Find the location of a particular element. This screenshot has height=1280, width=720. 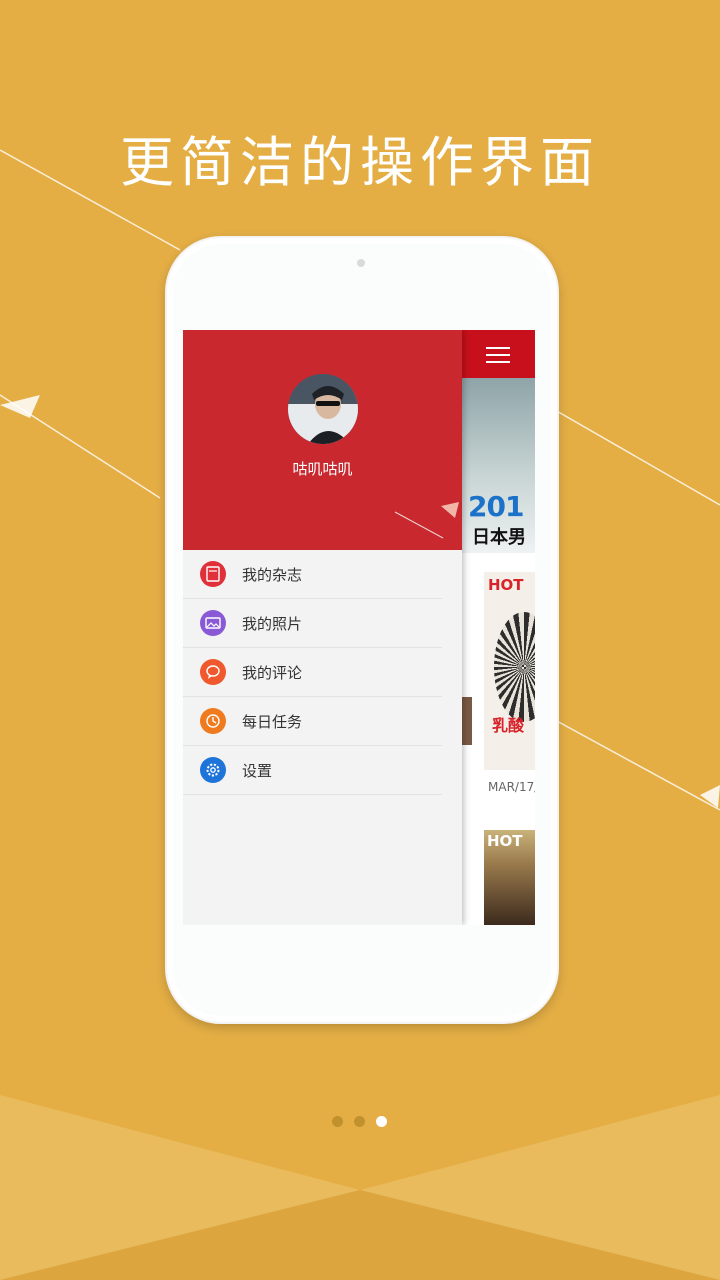

menu-label: 我的照片 is located at coordinates (272, 624).